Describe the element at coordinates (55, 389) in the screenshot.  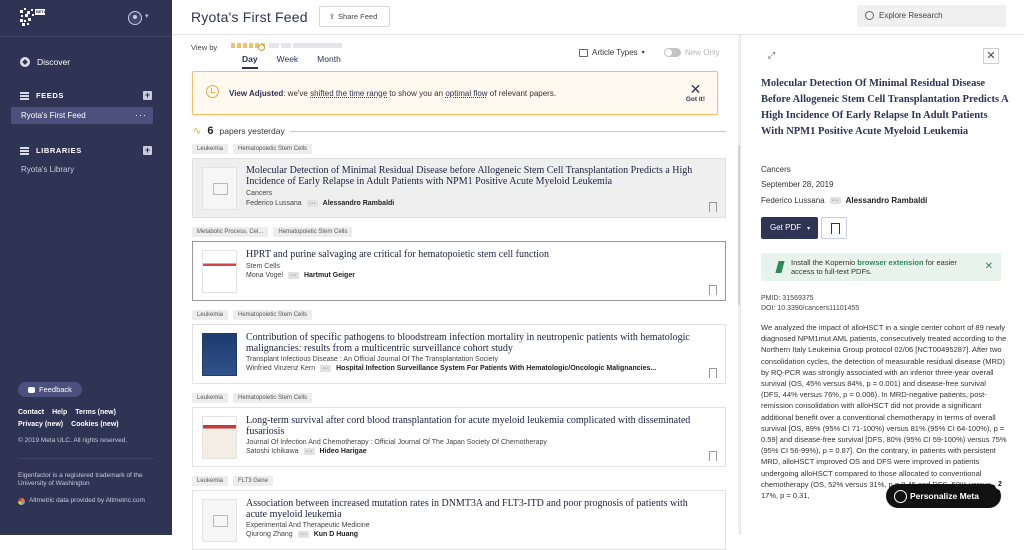
I see `feedback-label: Feedback` at that location.